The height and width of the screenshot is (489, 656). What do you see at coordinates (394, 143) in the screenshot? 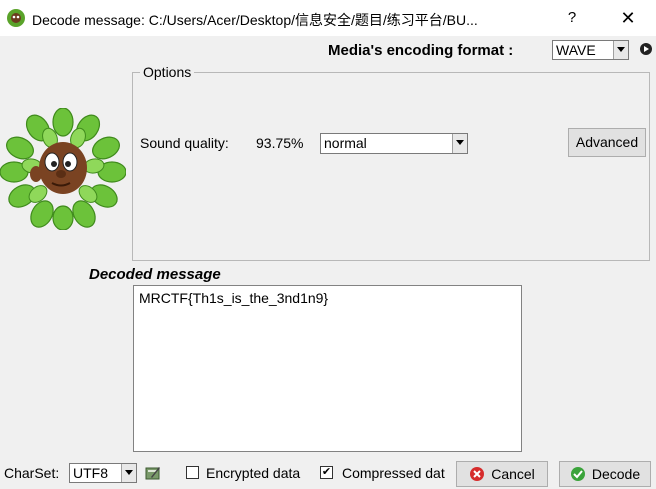
I see `sound-quality-select: normal` at bounding box center [394, 143].